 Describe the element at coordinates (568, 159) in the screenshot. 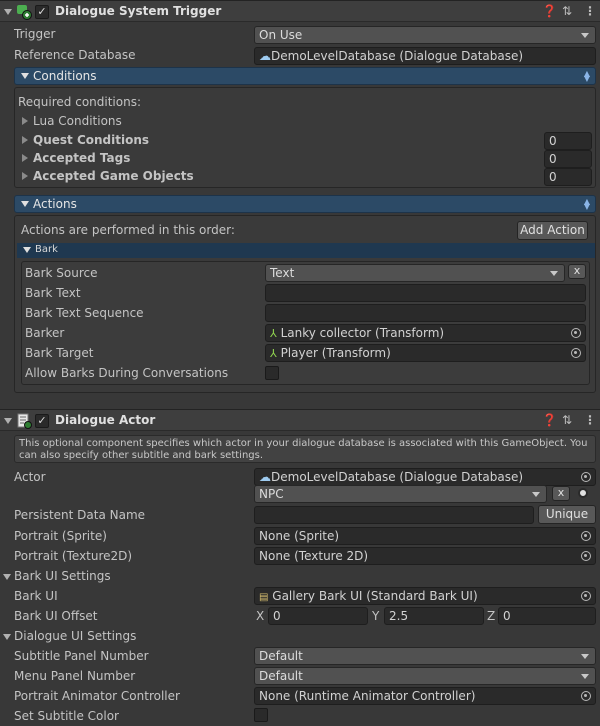

I see `accepted-tags-count: 0` at that location.